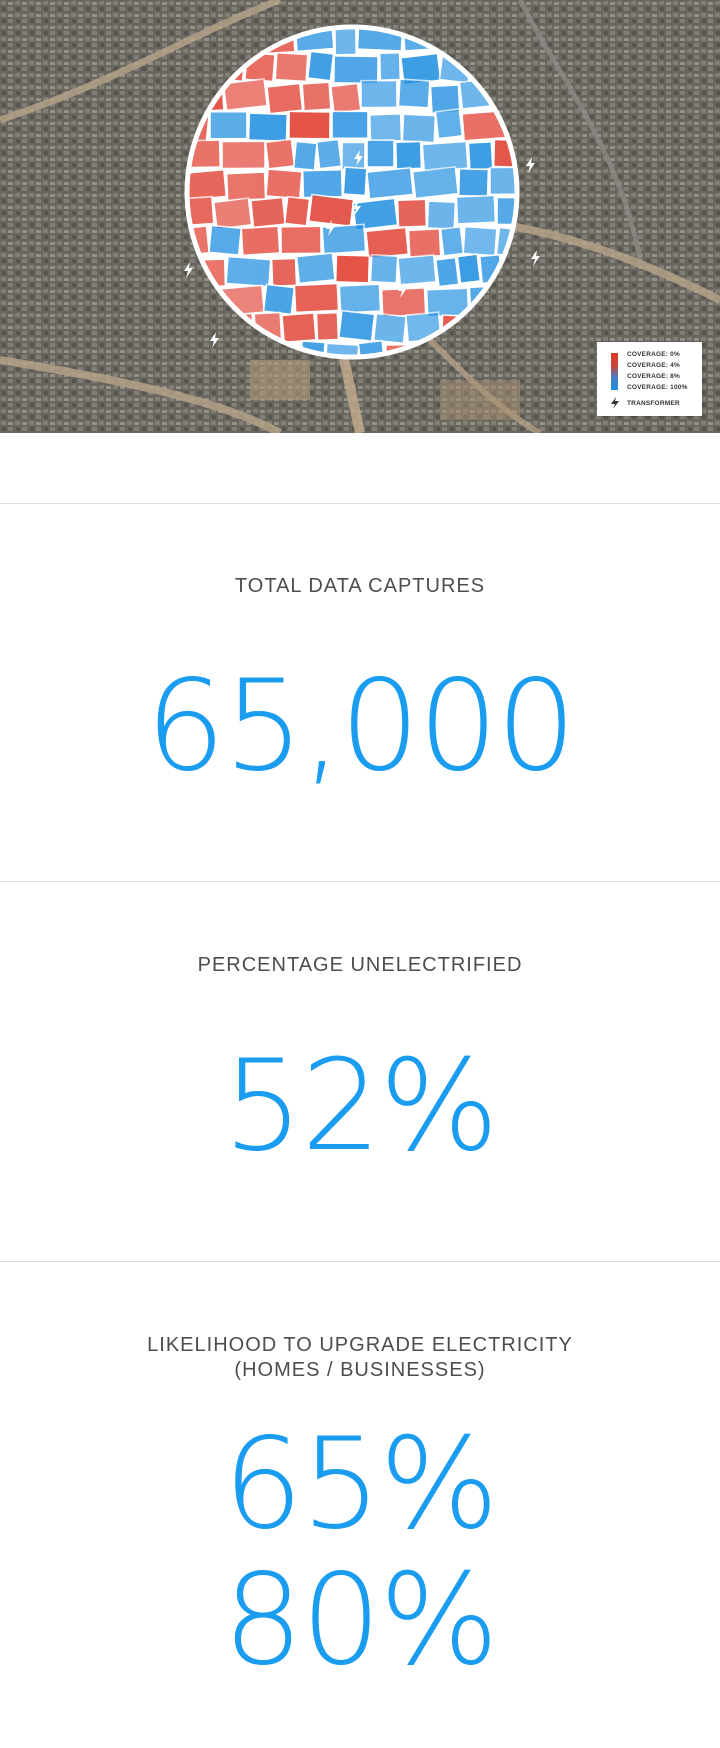  I want to click on stat-value-upgrade-businesses: 80%, so click(360, 1619).